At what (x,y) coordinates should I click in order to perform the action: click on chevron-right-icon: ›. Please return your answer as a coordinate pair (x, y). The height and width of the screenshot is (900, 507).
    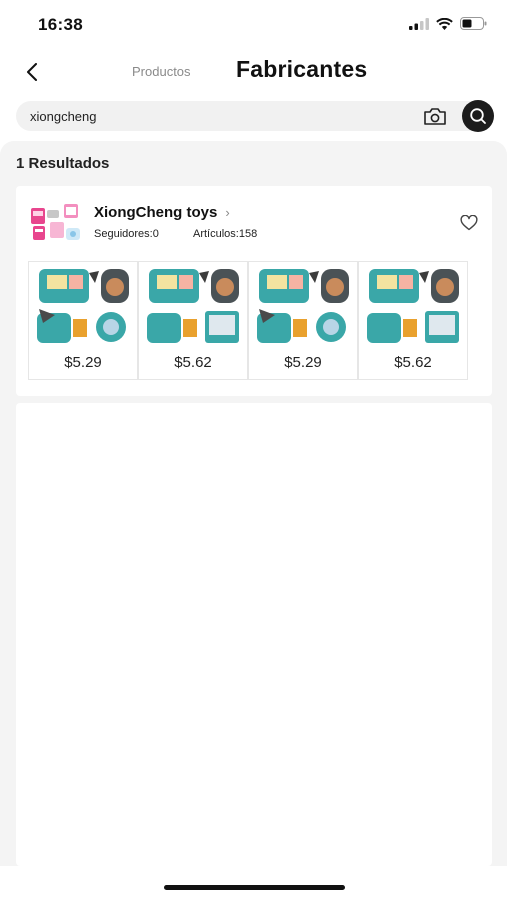
    Looking at the image, I should click on (227, 212).